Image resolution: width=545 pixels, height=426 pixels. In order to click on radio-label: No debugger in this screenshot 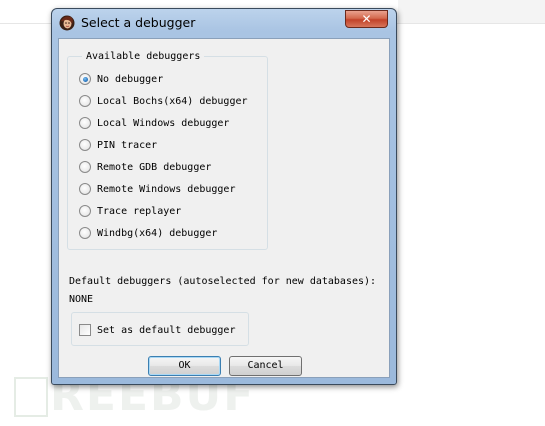, I will do `click(130, 79)`.